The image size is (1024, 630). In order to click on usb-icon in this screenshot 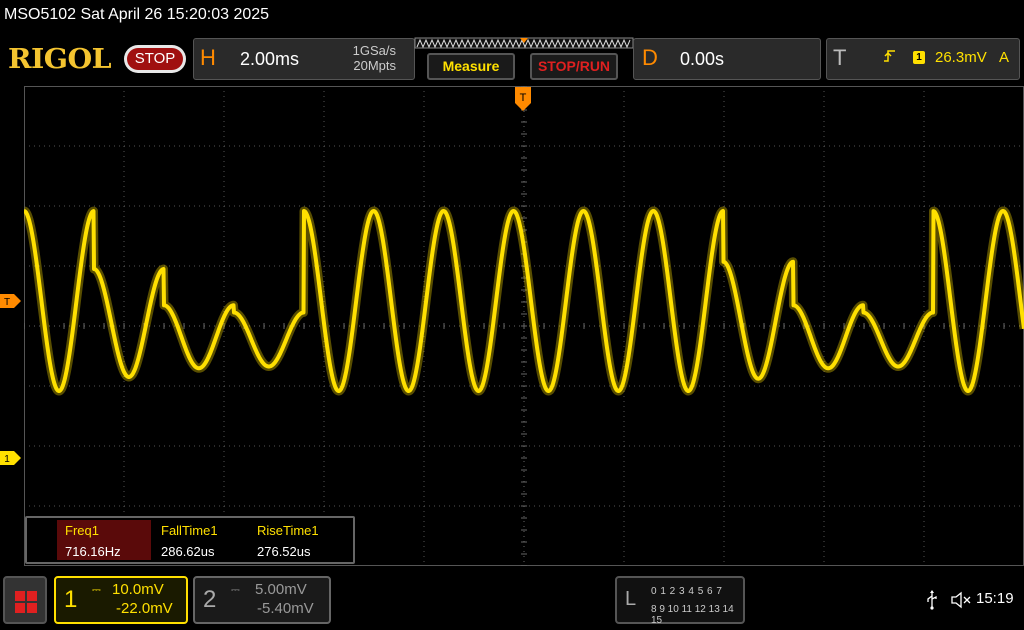, I will do `click(932, 600)`.